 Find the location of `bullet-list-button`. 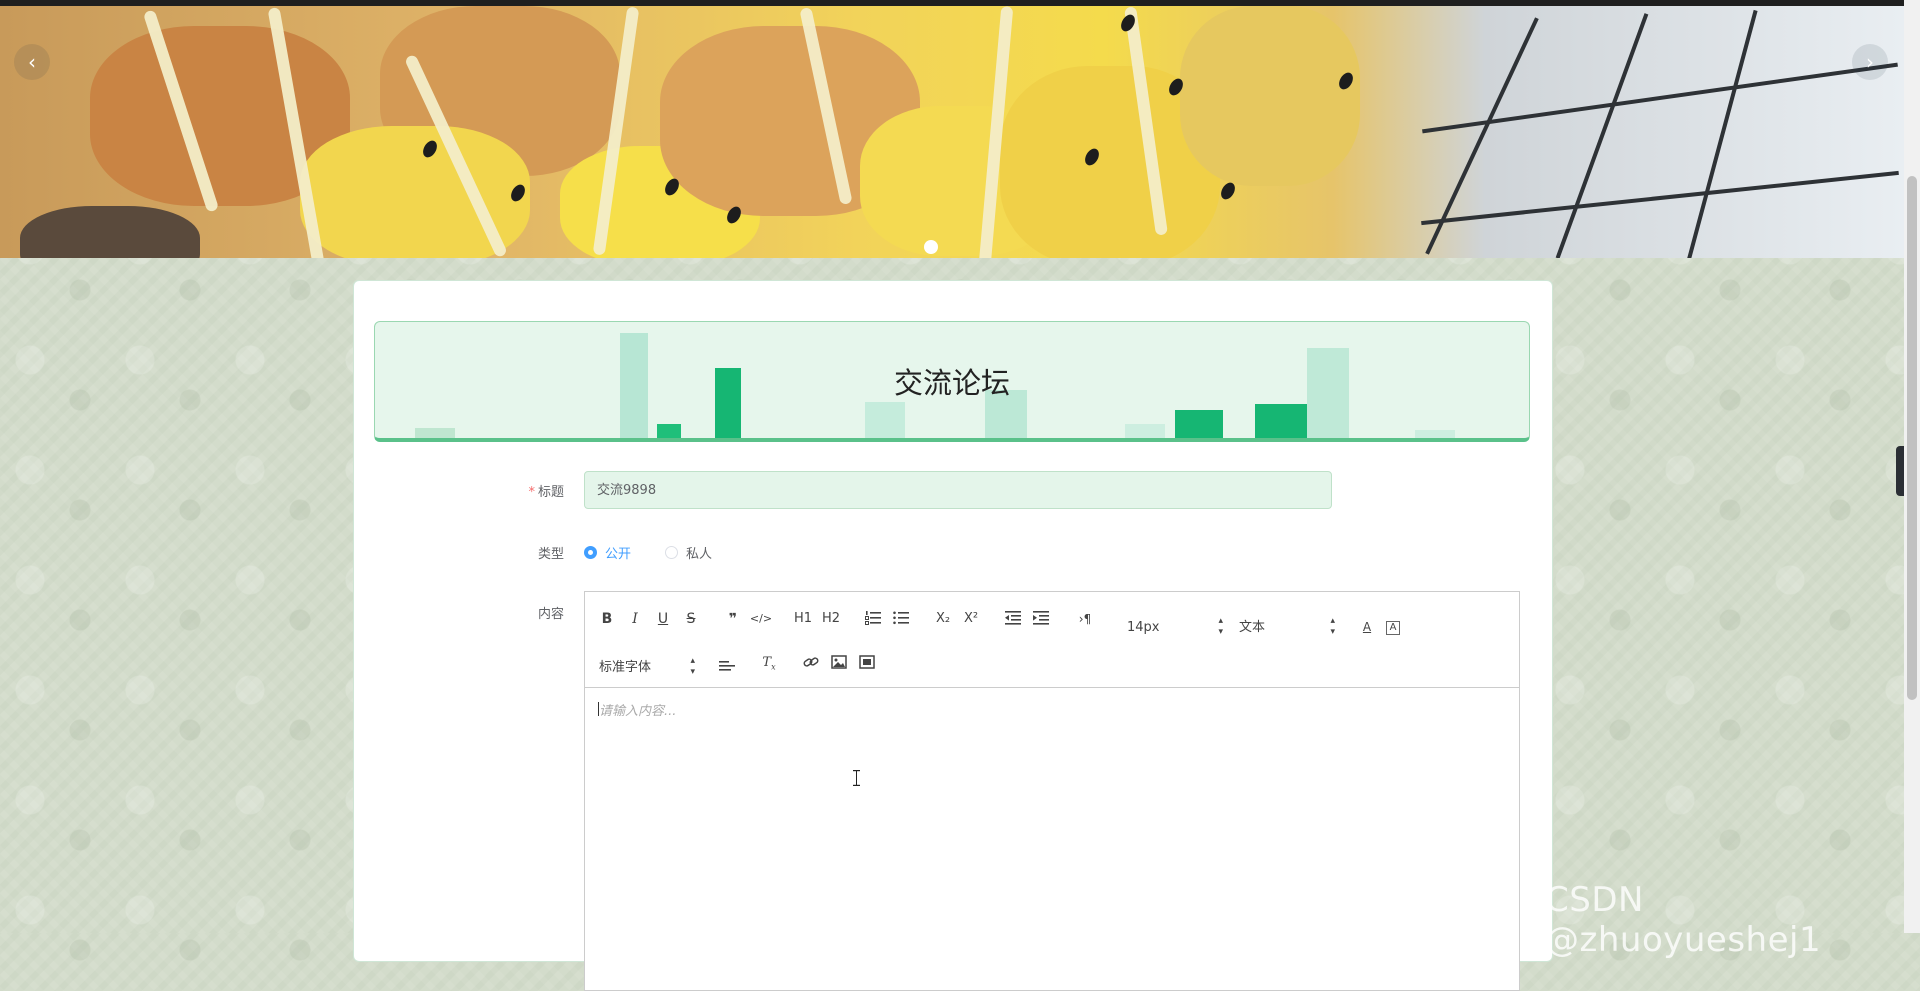

bullet-list-button is located at coordinates (901, 619).